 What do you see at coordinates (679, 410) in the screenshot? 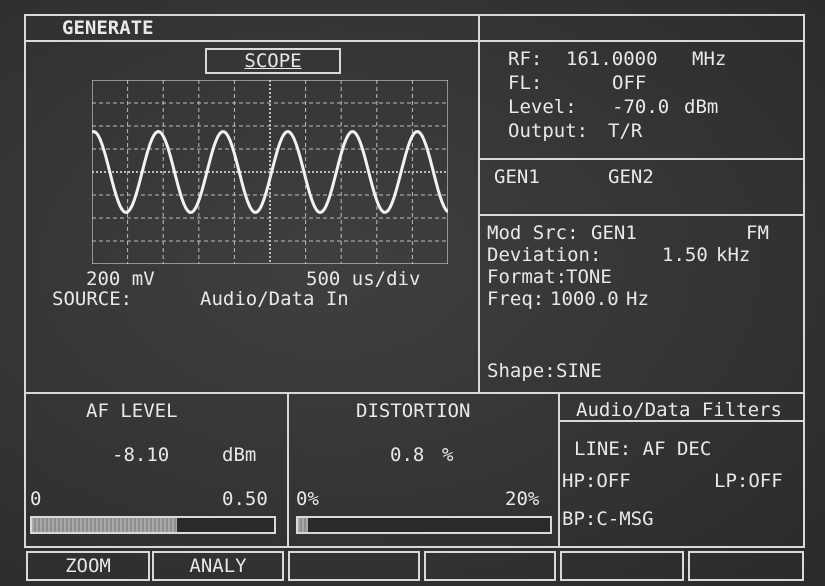
I see `filters-title: Audio/Data Filters` at bounding box center [679, 410].